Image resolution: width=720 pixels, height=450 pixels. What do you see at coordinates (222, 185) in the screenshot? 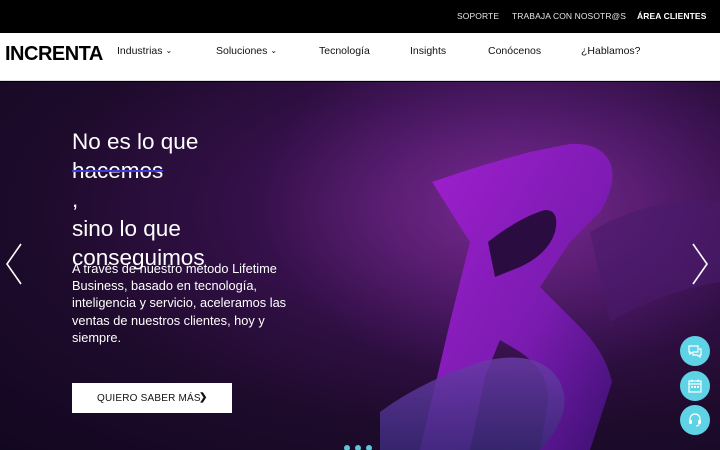
I see `headline-line-2: hacemos,` at bounding box center [222, 185].